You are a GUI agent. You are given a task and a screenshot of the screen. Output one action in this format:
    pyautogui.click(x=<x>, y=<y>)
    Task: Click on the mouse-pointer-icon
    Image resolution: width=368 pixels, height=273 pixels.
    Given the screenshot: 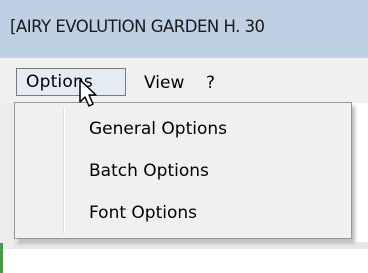 What is the action you would take?
    pyautogui.click(x=88, y=93)
    